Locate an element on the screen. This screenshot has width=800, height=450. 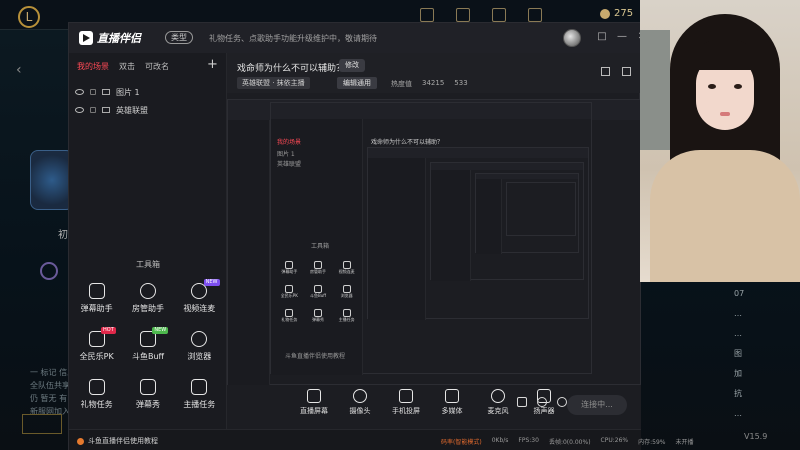
shop-icon is located at coordinates (427, 15).